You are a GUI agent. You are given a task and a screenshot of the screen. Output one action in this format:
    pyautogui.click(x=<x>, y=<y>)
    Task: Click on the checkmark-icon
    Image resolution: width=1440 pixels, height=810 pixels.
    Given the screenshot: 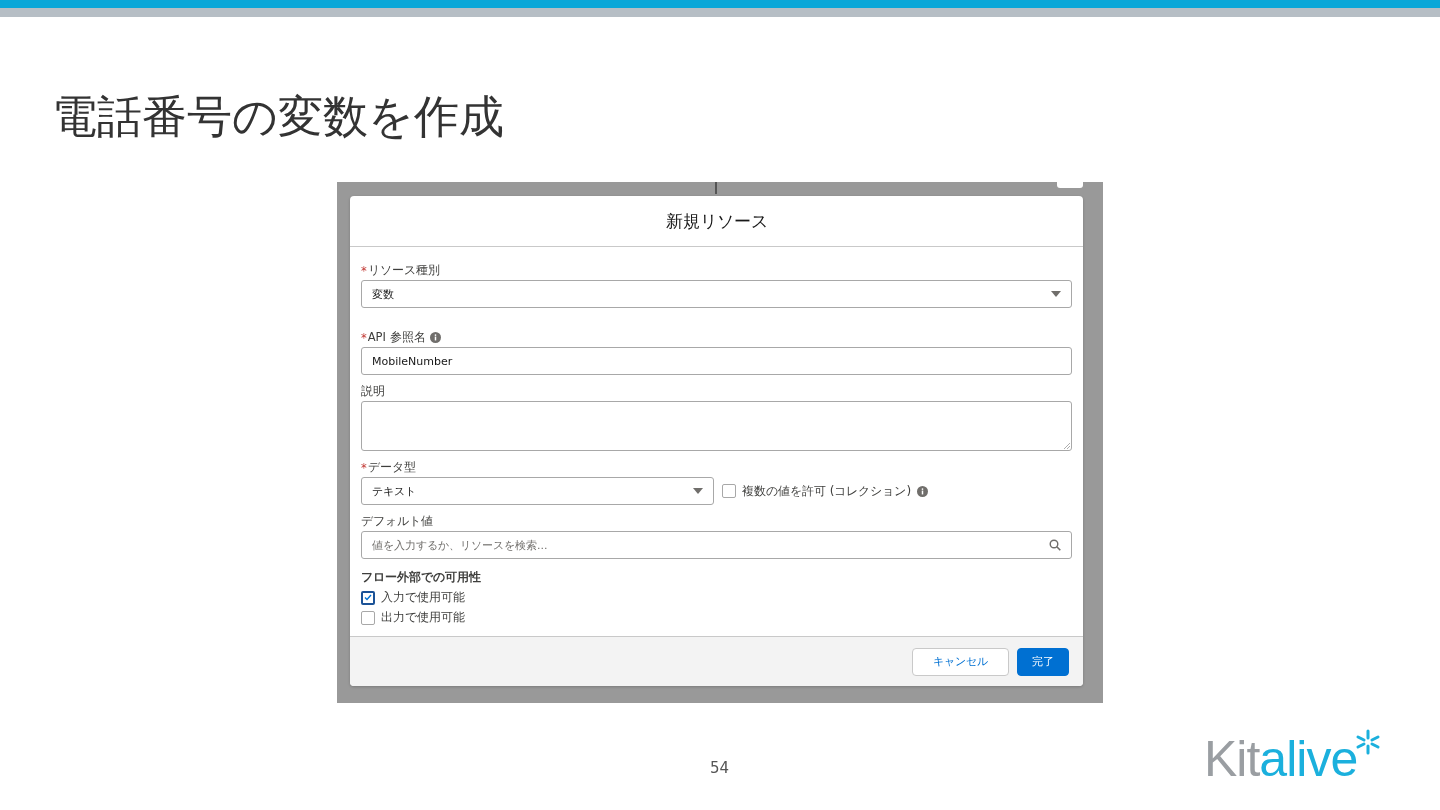 What is the action you would take?
    pyautogui.click(x=368, y=597)
    